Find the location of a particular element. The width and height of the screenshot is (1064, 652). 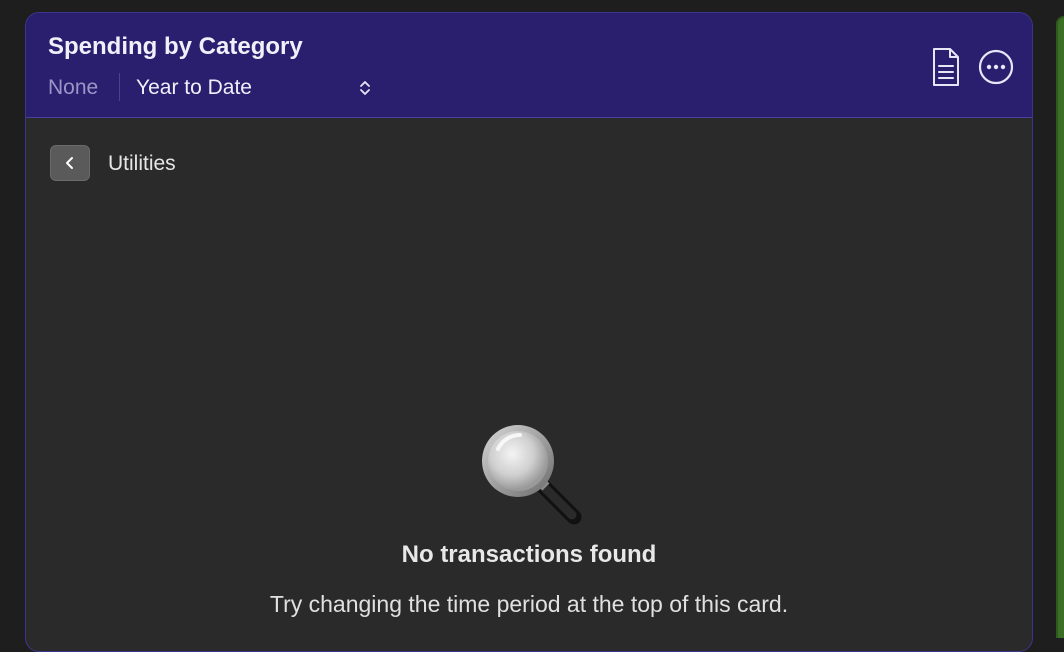

card-title: Spending by Category is located at coordinates (175, 46).